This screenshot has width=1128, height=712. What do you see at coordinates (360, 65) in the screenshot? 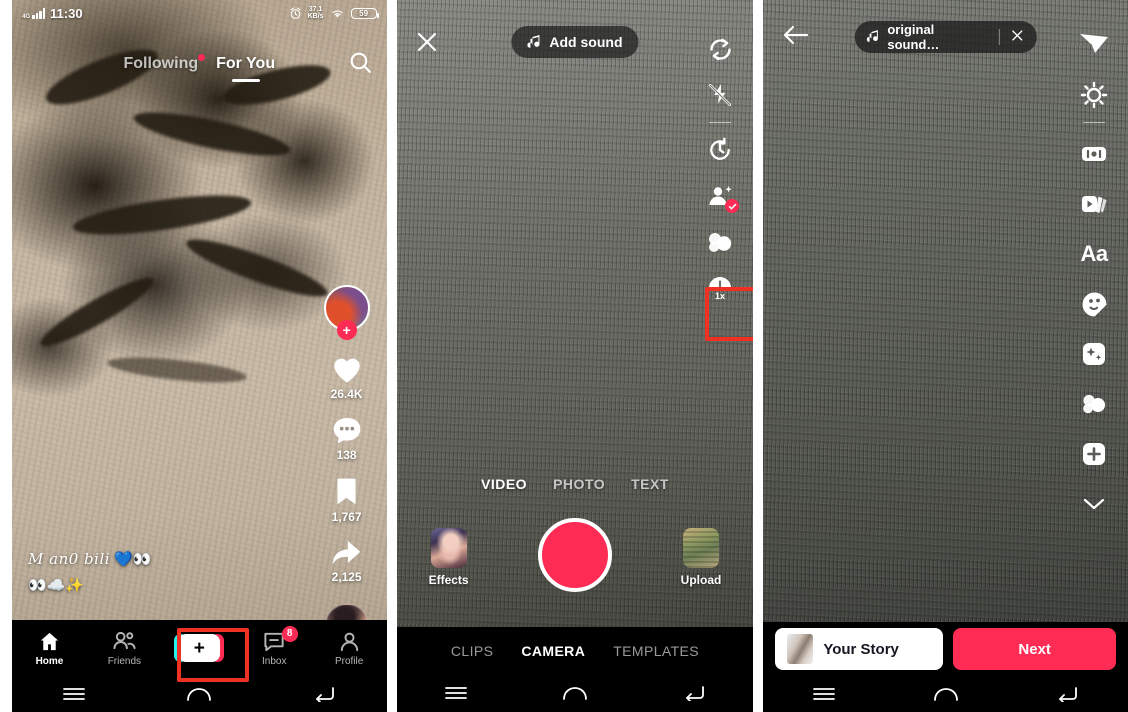
I see `search-button` at bounding box center [360, 65].